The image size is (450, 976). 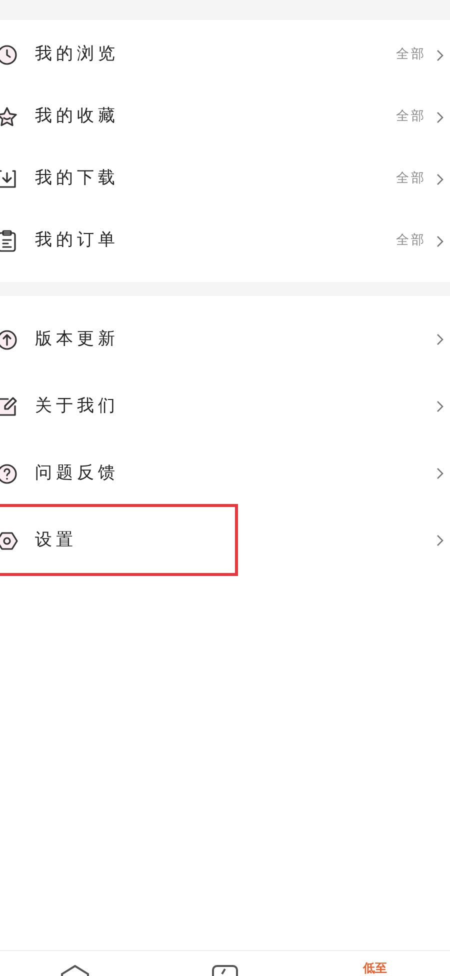 I want to click on download-icon, so click(x=9, y=179).